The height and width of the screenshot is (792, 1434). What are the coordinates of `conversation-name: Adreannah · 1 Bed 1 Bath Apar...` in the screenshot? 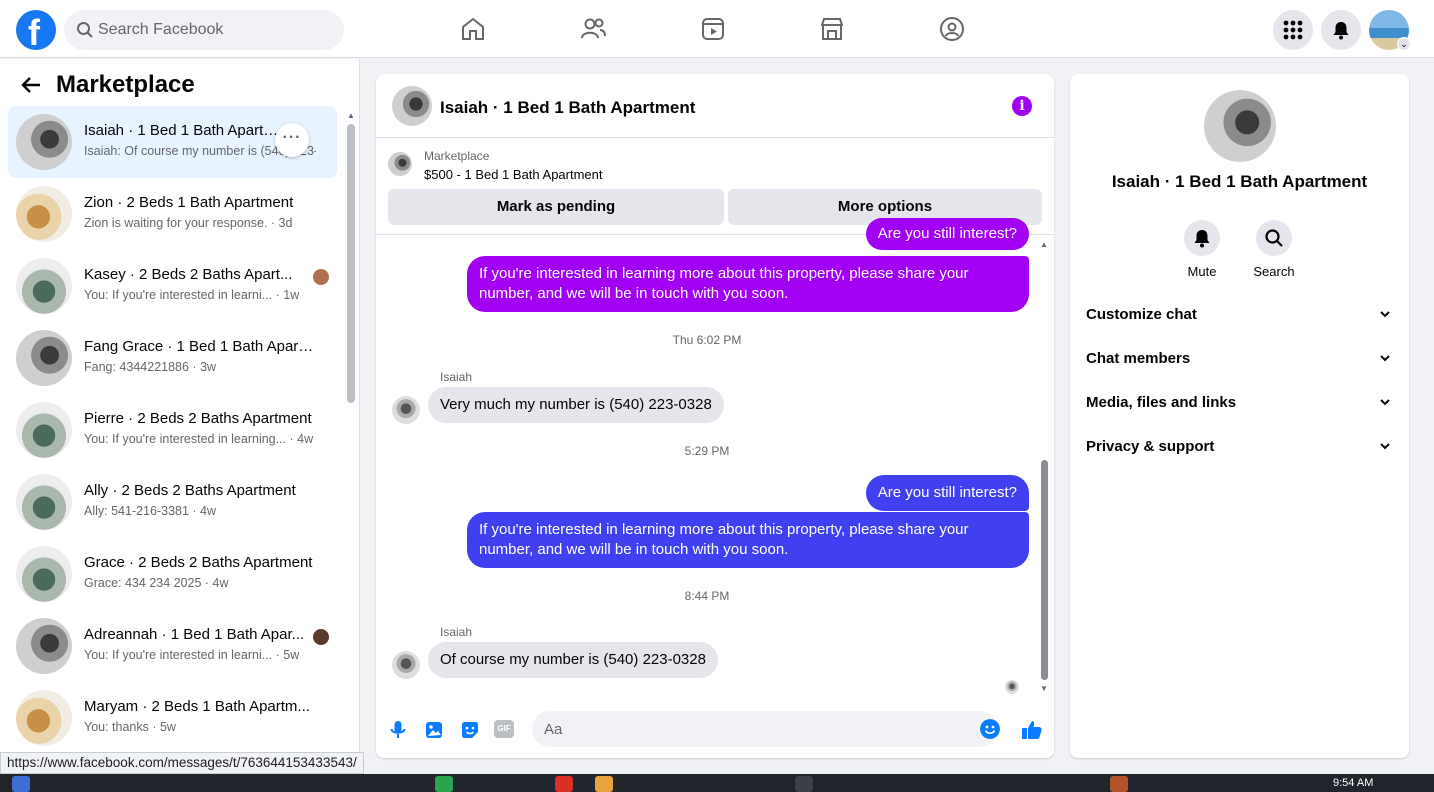 It's located at (194, 634).